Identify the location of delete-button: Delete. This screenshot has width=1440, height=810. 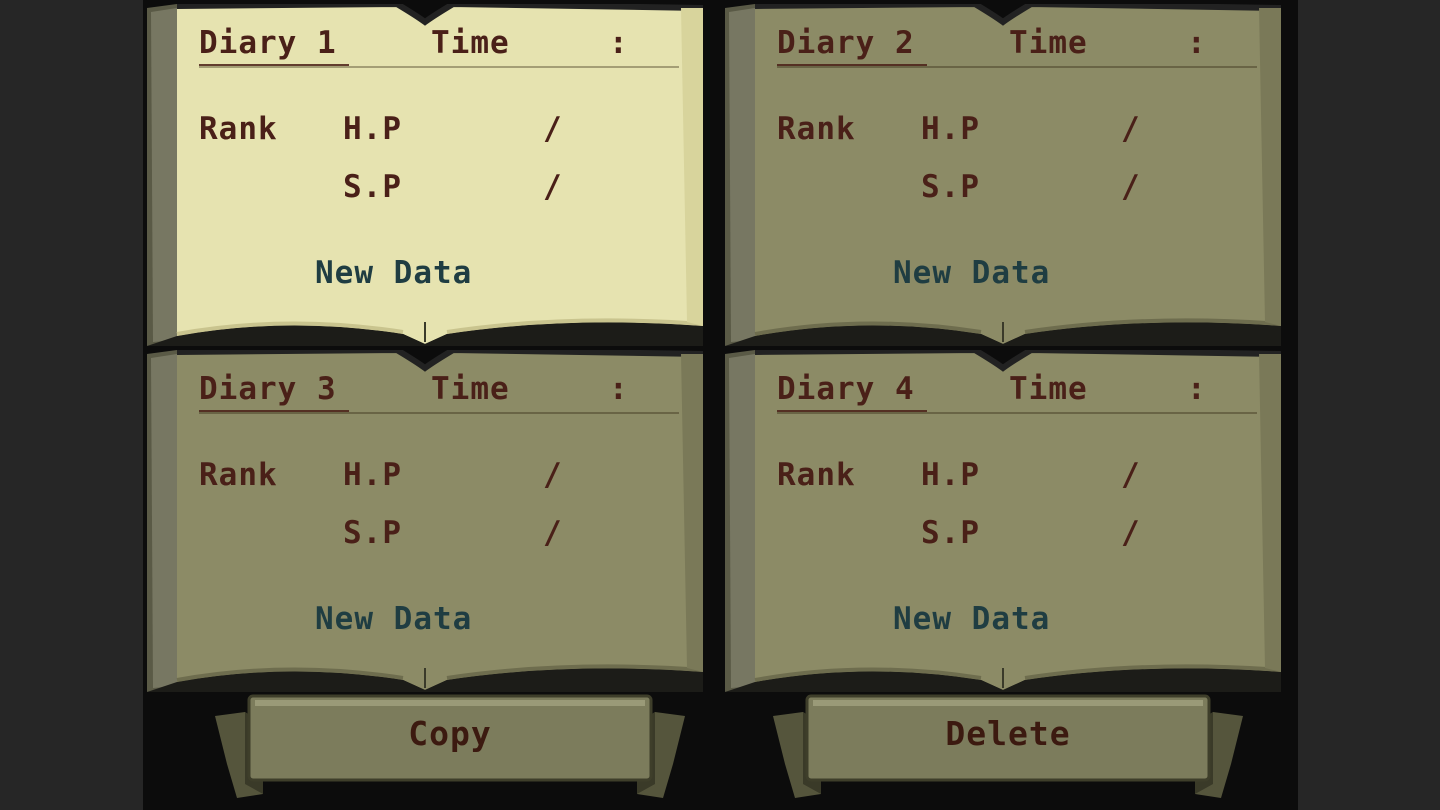
(1008, 748).